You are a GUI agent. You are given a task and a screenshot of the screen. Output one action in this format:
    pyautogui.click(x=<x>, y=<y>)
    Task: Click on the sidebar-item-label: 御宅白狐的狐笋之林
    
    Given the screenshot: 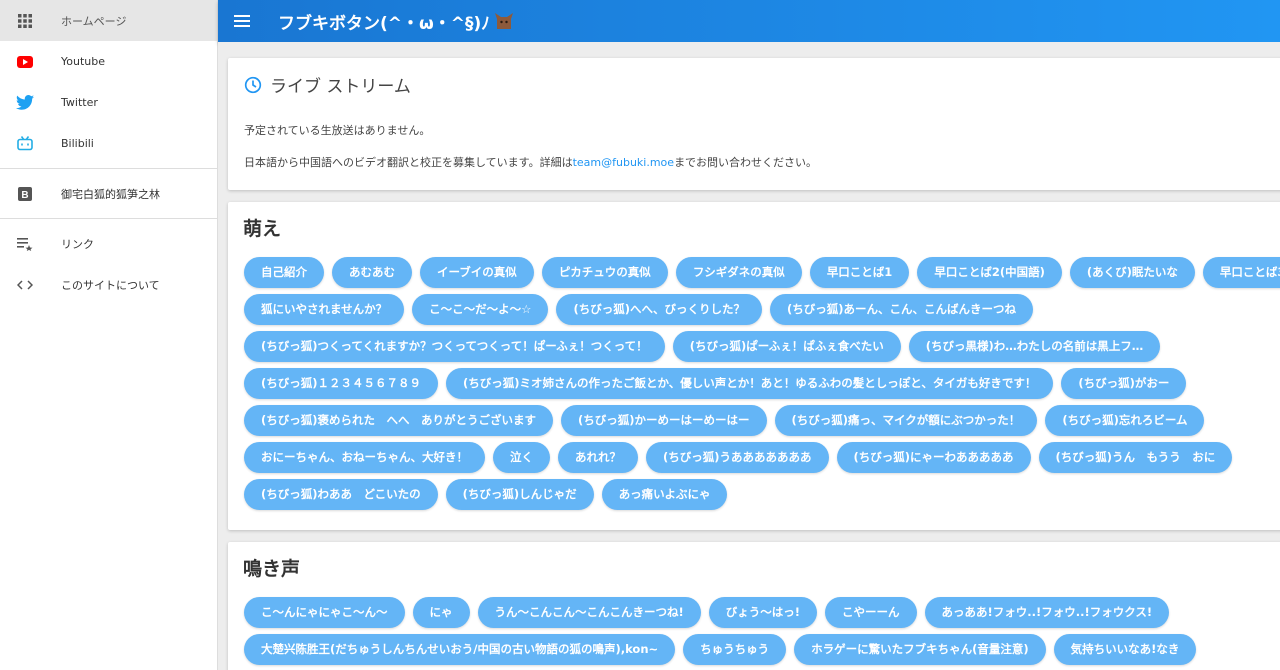 What is the action you would take?
    pyautogui.click(x=110, y=194)
    